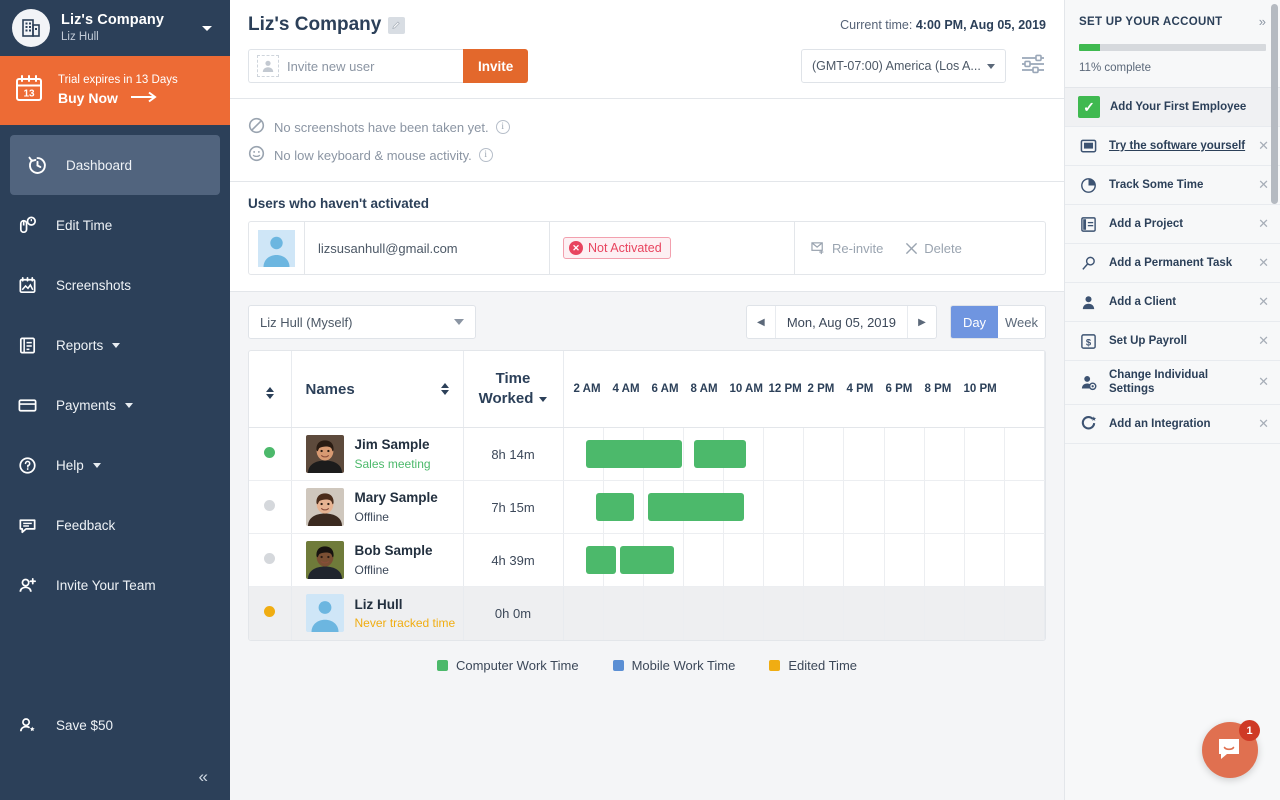  Describe the element at coordinates (362, 322) in the screenshot. I see `user-filter-select: Liz Hull (Myself)` at that location.